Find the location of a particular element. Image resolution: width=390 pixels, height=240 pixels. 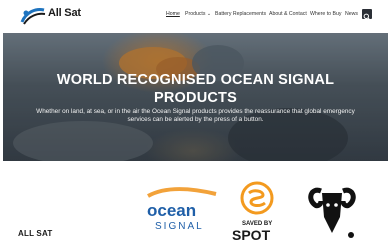

search-button is located at coordinates (367, 14).